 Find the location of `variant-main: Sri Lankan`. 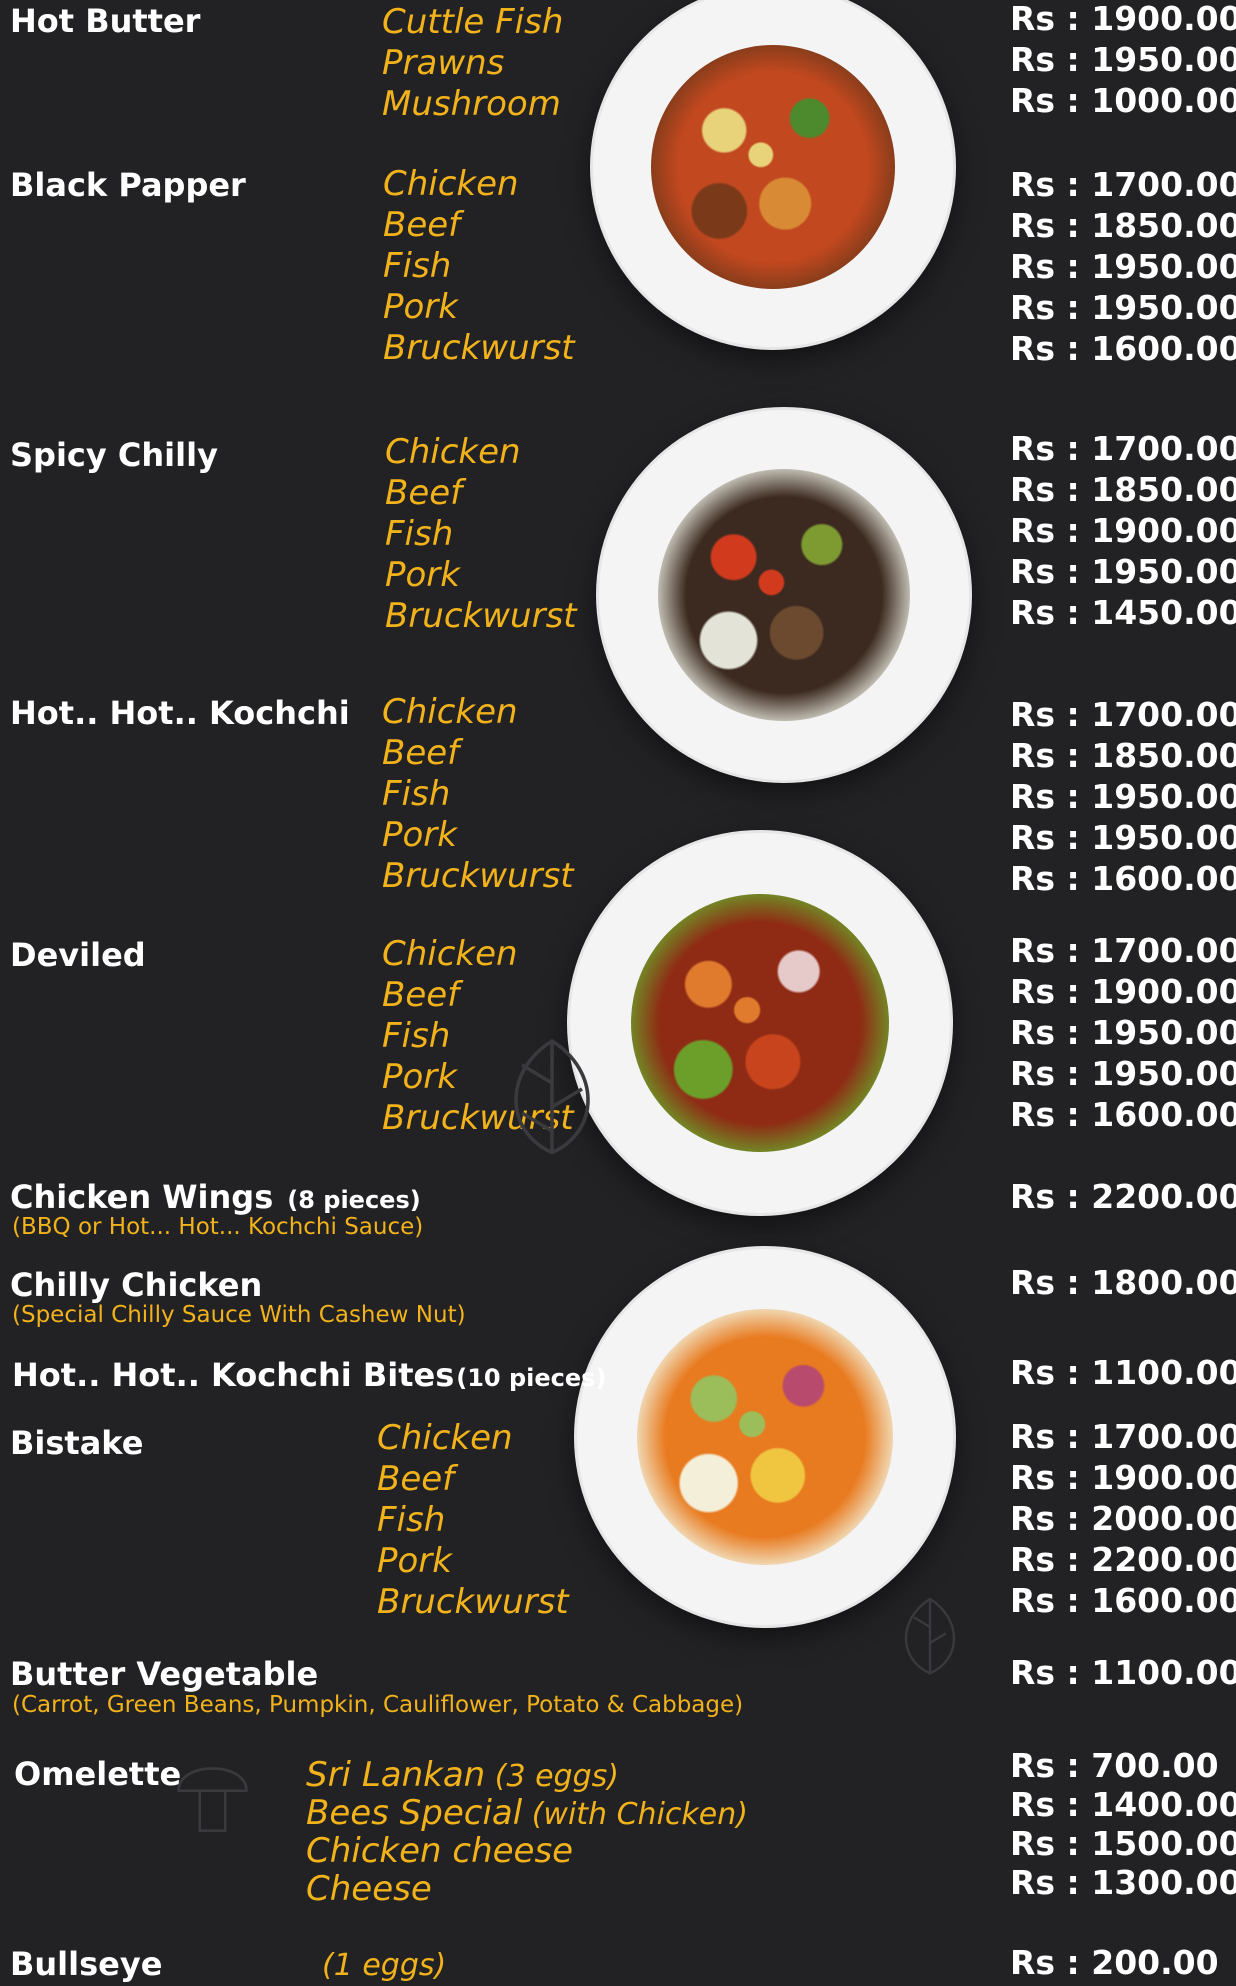

variant-main: Sri Lankan is located at coordinates (396, 1775).